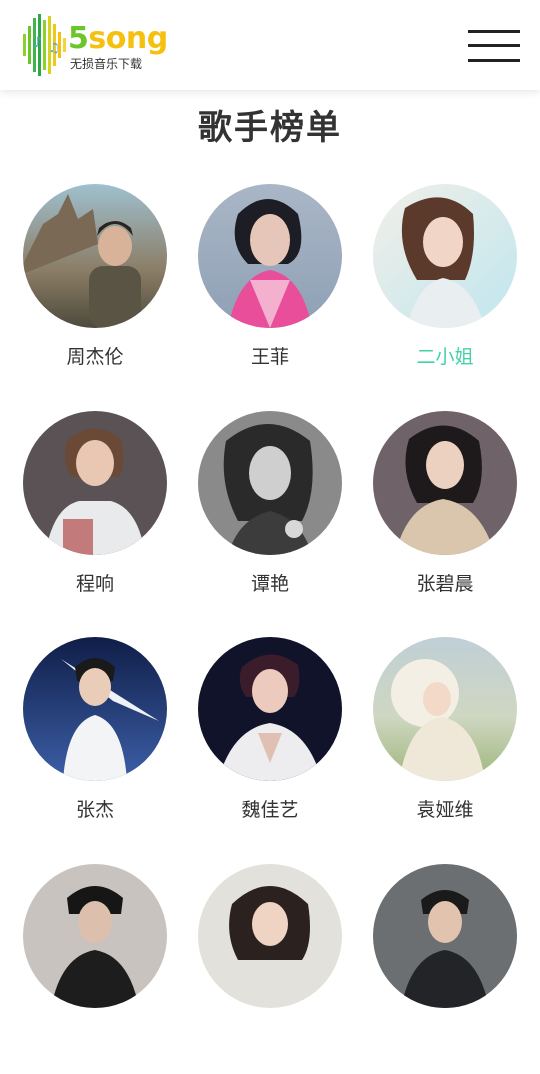 This screenshot has width=540, height=1074. I want to click on logo-wordmark: 5song, so click(118, 39).